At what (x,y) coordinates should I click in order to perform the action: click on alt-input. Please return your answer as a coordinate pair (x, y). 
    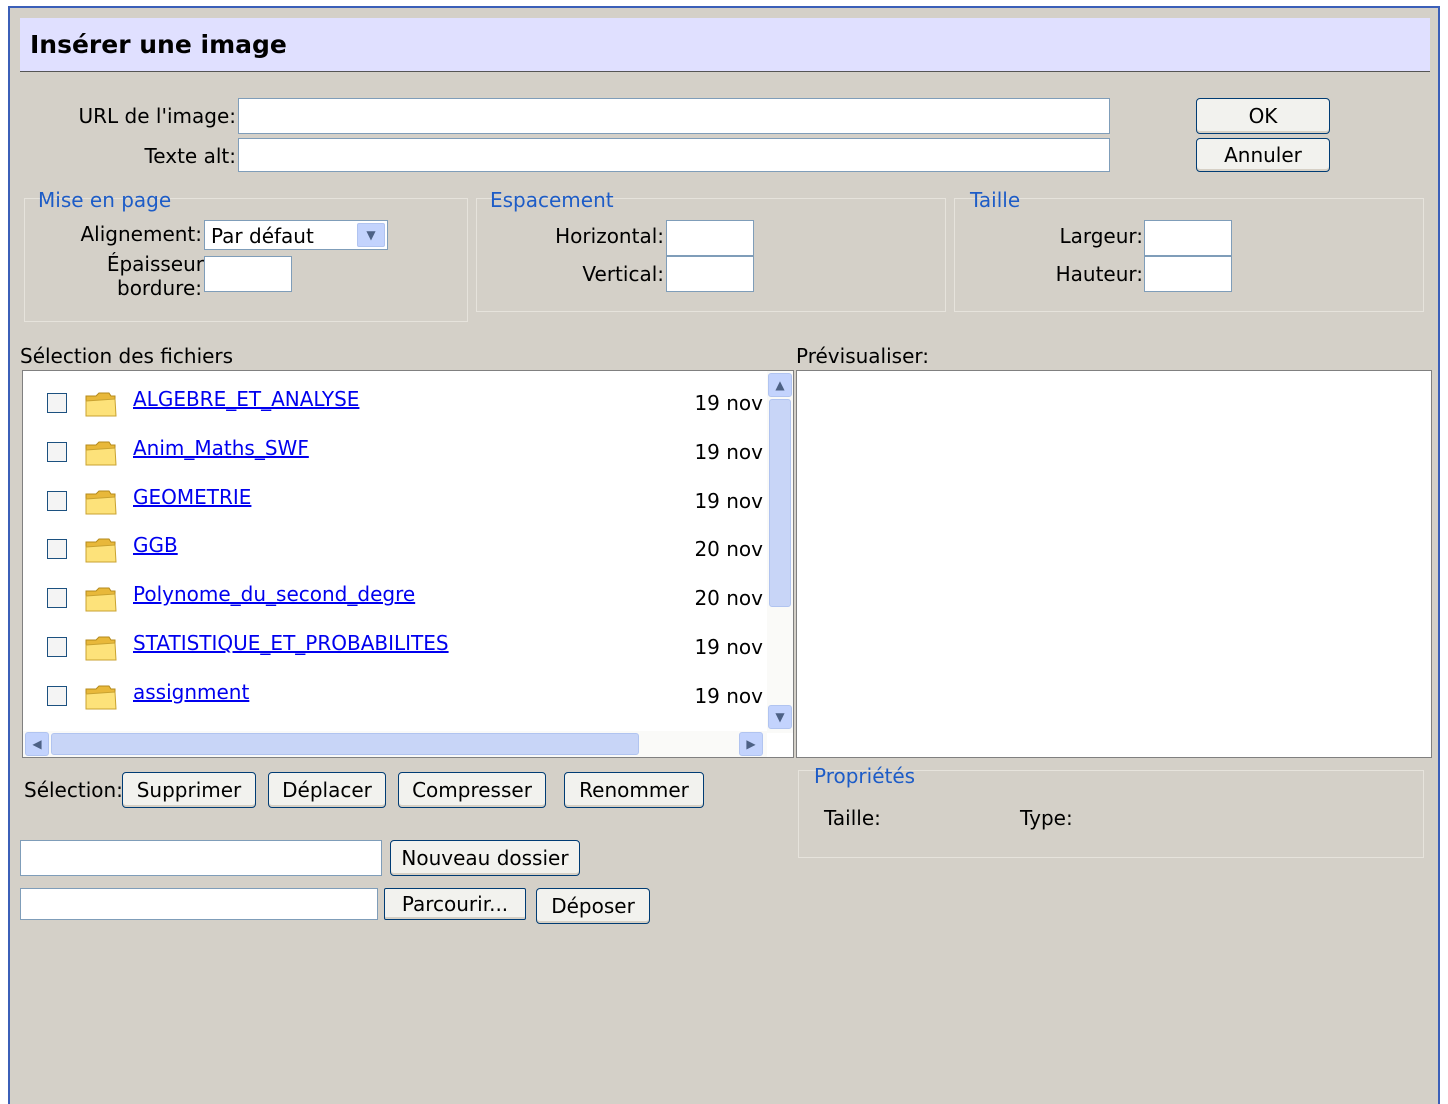
    Looking at the image, I should click on (674, 155).